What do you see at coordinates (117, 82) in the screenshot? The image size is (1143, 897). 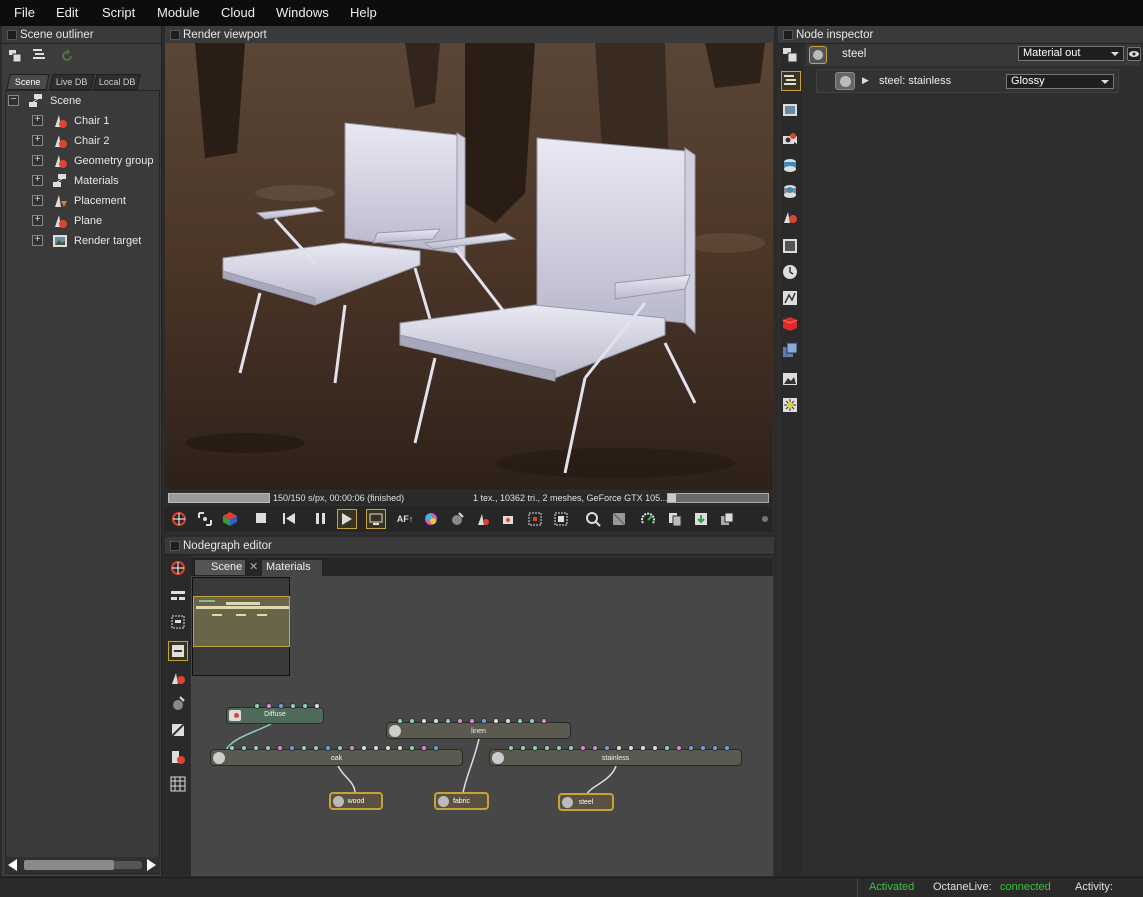 I see `tab-local-db: Local DB` at bounding box center [117, 82].